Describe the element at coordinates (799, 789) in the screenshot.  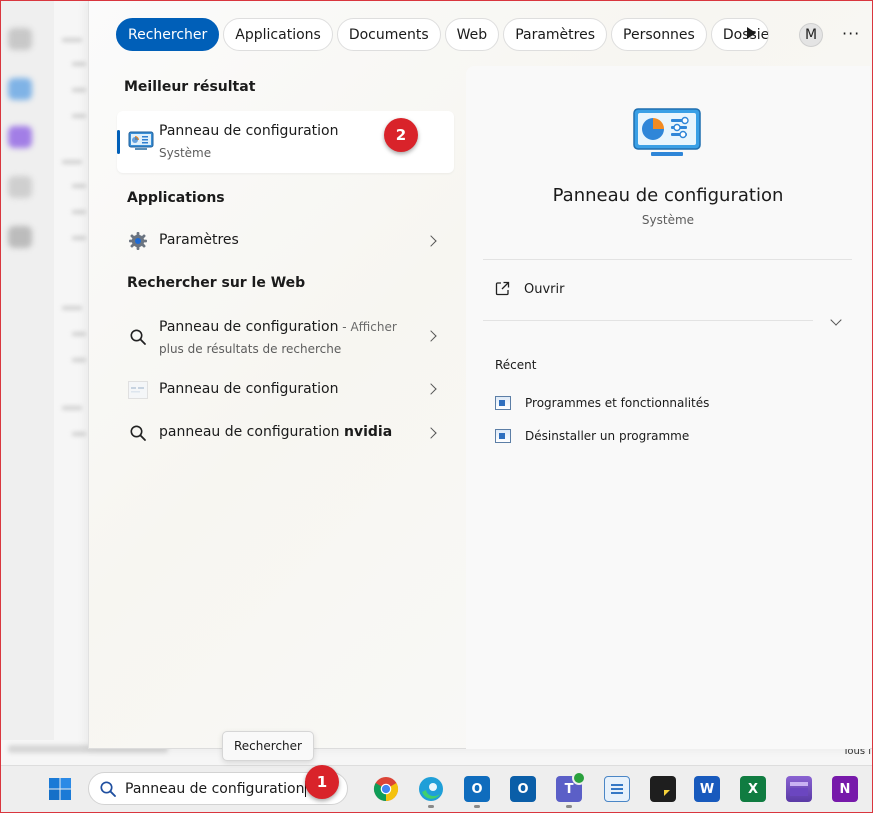
I see `clipchamp-icon` at that location.